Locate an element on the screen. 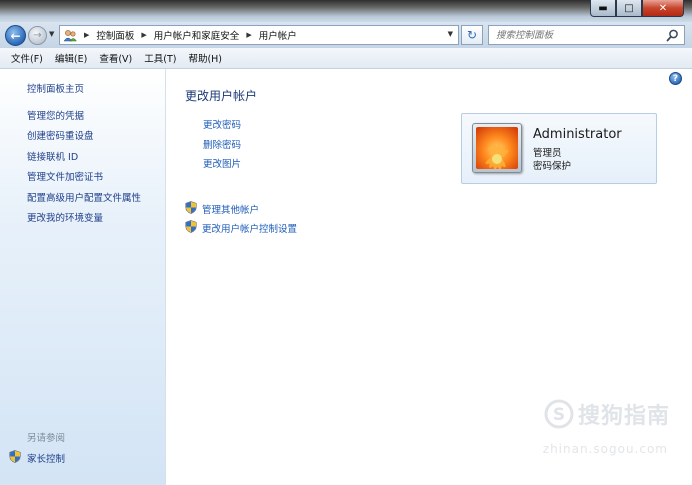  breadcrumb-user-accounts: 用户帐户 is located at coordinates (278, 35).